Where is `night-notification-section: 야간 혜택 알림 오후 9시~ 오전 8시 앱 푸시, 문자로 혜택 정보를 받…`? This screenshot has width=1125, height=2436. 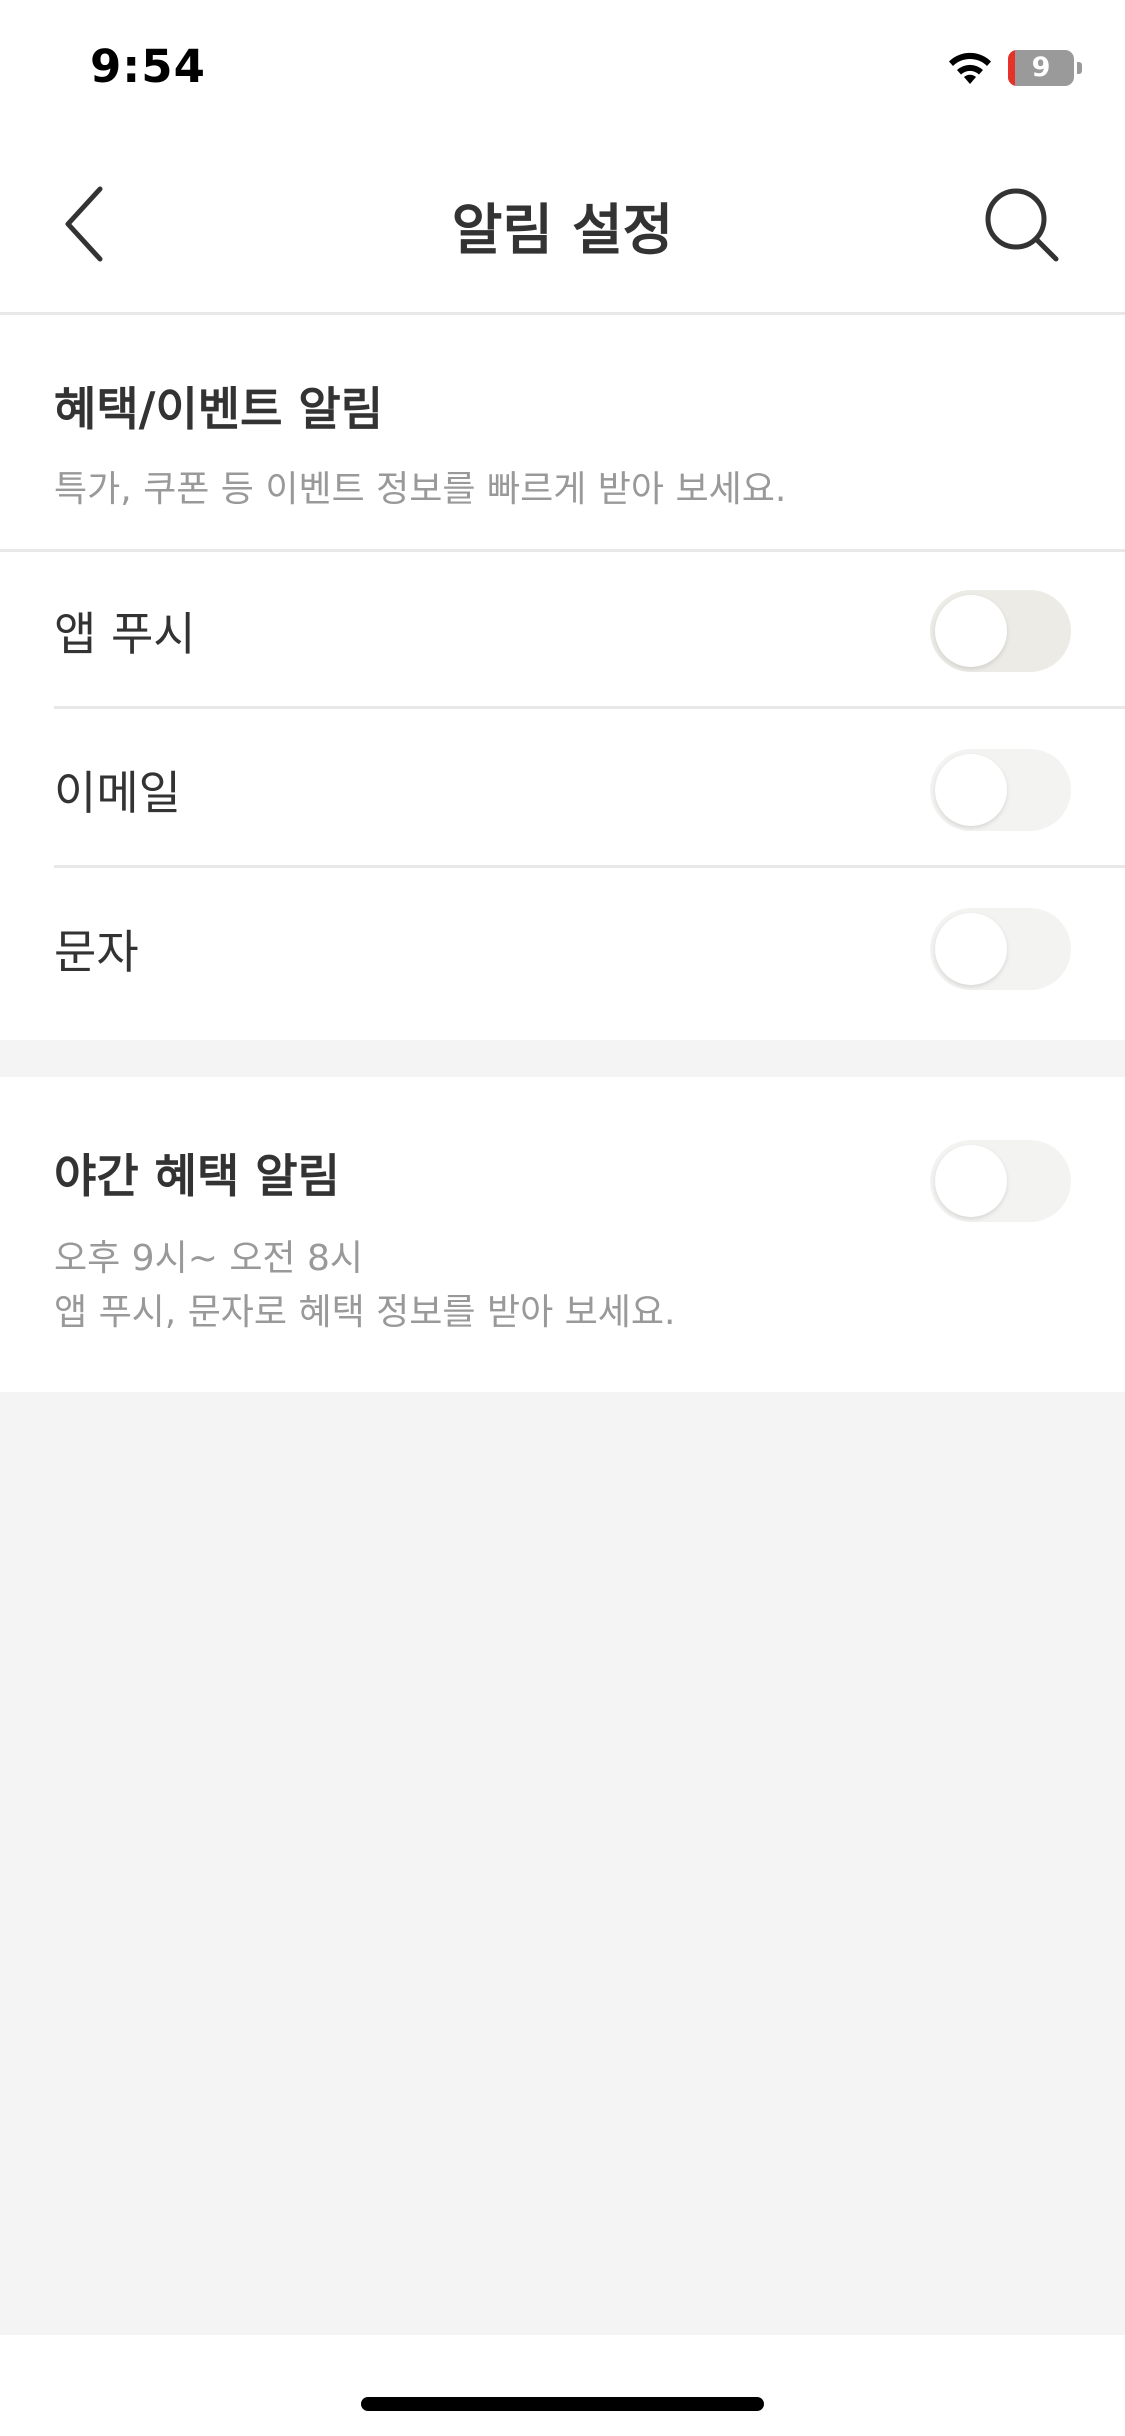 night-notification-section: 야간 혜택 알림 오후 9시~ 오전 8시 앱 푸시, 문자로 혜택 정보를 받… is located at coordinates (562, 1234).